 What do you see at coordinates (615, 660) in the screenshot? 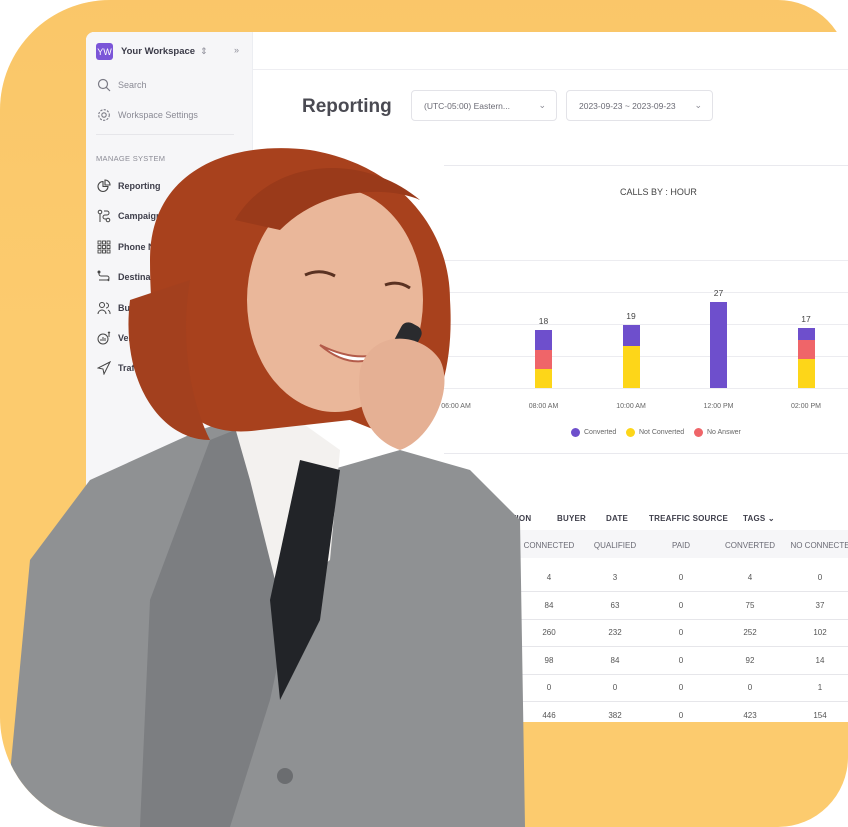
I see `table-cell: 84` at bounding box center [615, 660].